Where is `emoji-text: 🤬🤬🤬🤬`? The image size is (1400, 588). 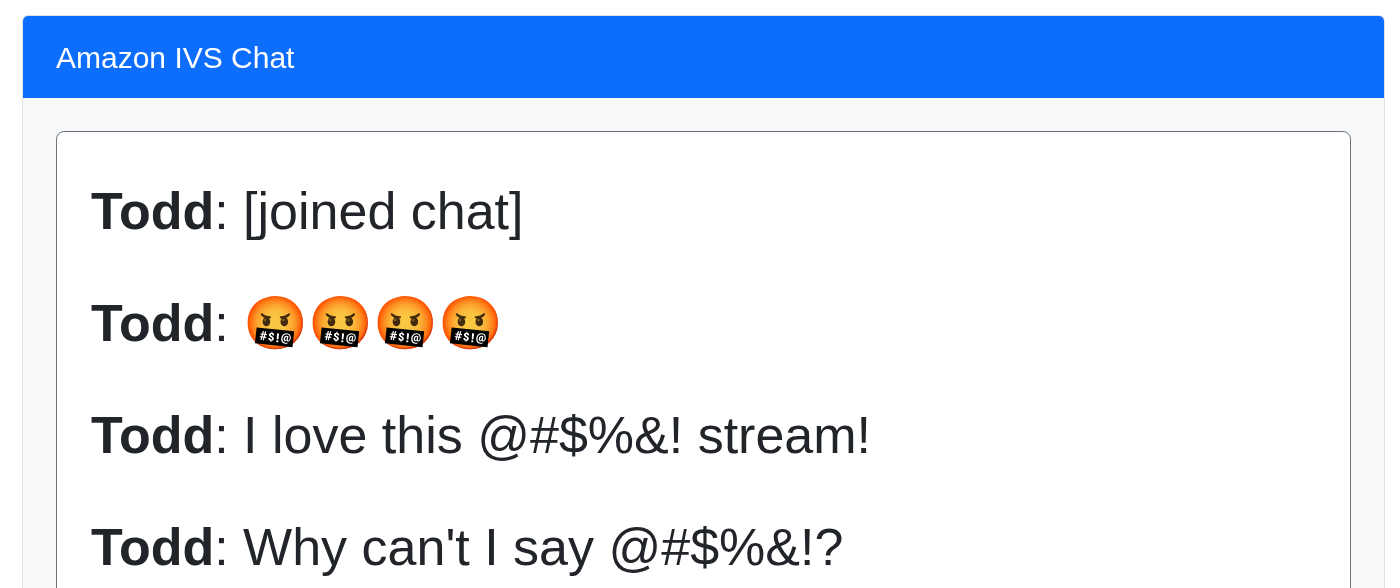 emoji-text: 🤬🤬🤬🤬 is located at coordinates (373, 323).